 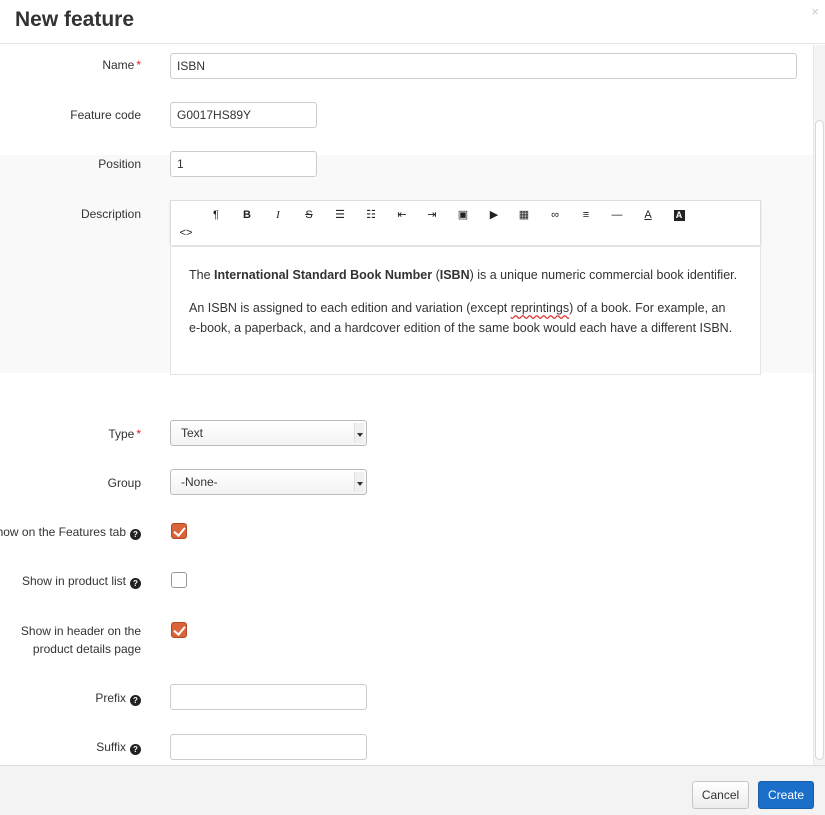 I want to click on show-in-header-checkbox, so click(x=179, y=630).